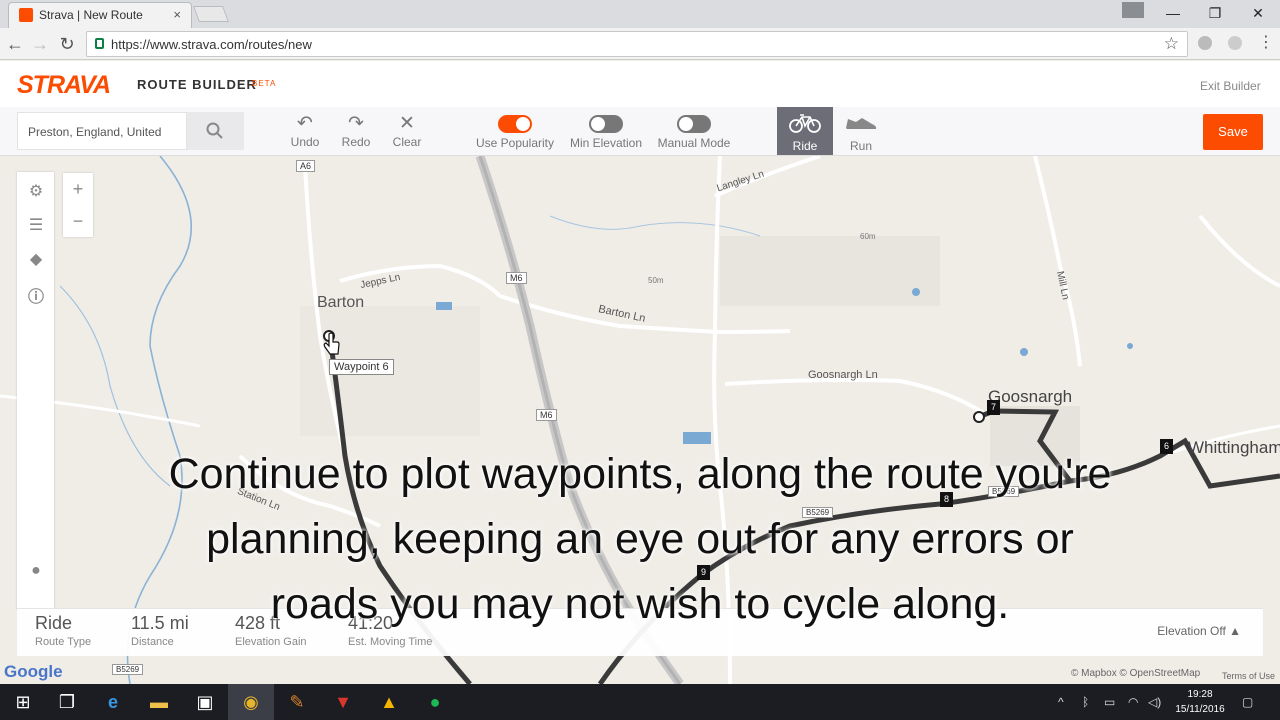 This screenshot has width=1280, height=720. I want to click on redo-button: ↷ Redo, so click(356, 131).